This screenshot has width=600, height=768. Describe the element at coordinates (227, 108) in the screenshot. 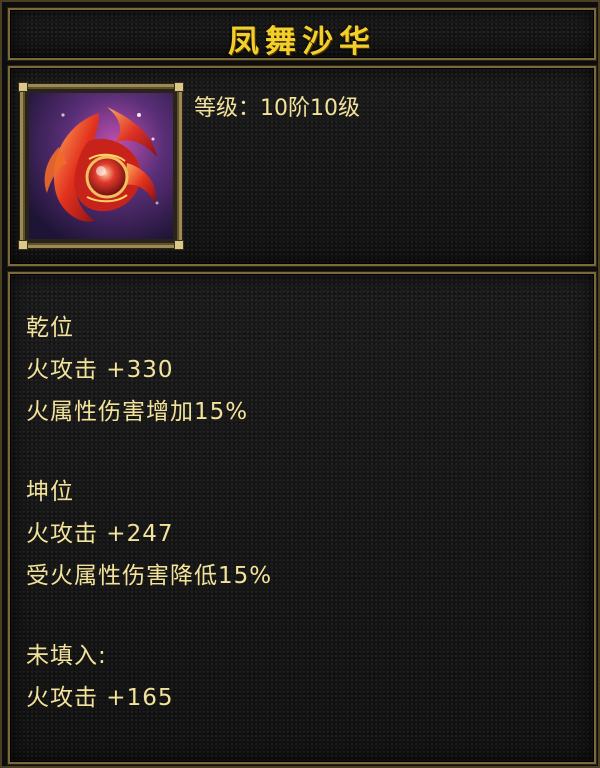

I see `level-label: 等级：` at that location.